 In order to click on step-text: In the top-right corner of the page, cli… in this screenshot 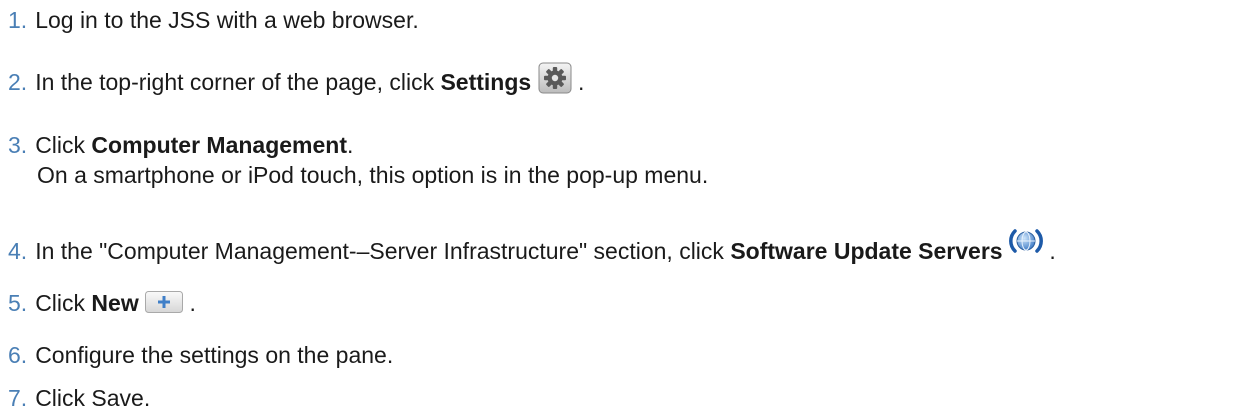, I will do `click(238, 82)`.